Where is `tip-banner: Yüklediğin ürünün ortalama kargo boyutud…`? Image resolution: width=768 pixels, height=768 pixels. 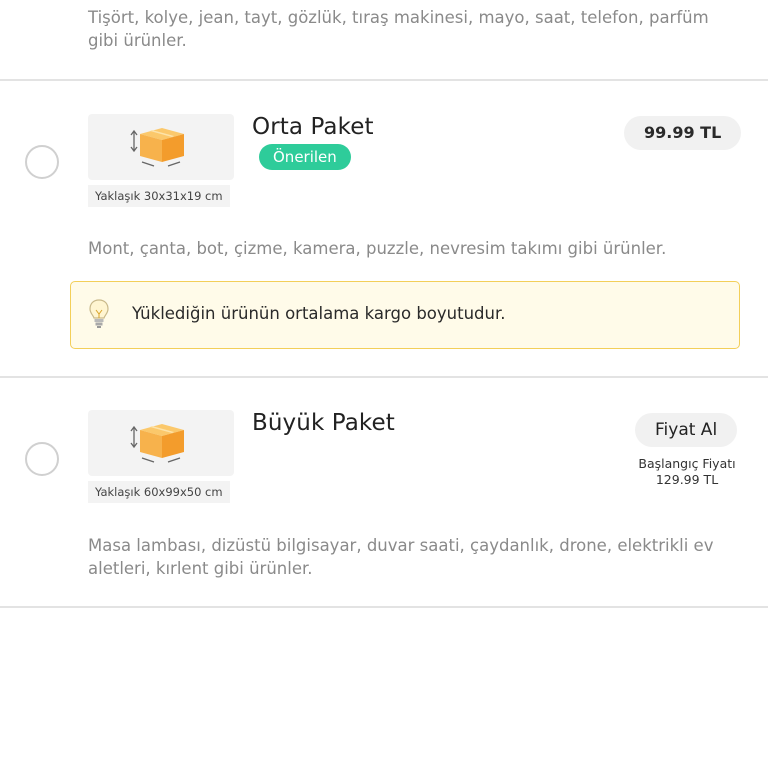 tip-banner: Yüklediğin ürünün ortalama kargo boyutud… is located at coordinates (405, 315).